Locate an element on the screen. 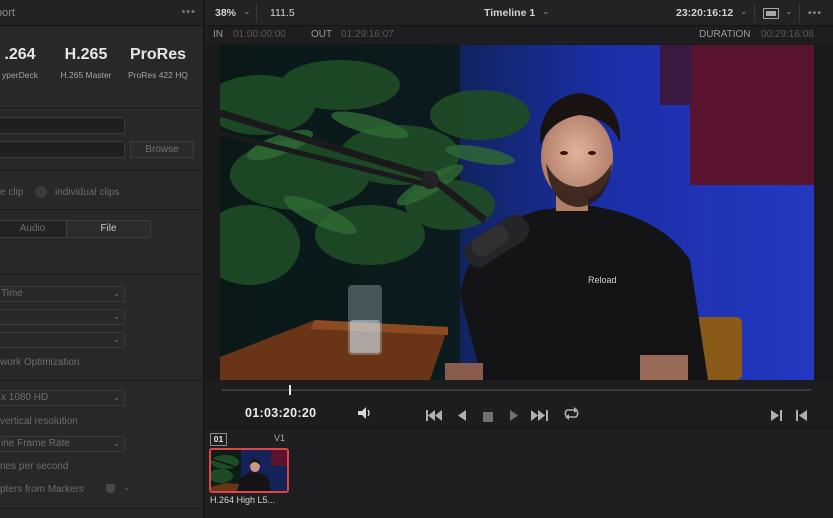 The image size is (833, 518). clip-thumbnail is located at coordinates (249, 470).